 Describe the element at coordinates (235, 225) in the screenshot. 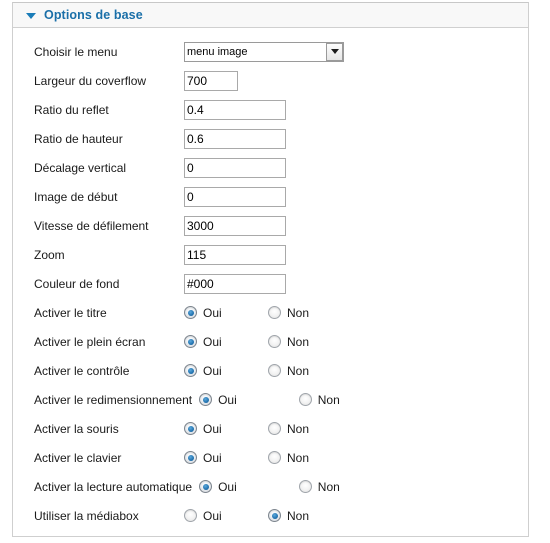

I see `scroll-speed-input` at that location.